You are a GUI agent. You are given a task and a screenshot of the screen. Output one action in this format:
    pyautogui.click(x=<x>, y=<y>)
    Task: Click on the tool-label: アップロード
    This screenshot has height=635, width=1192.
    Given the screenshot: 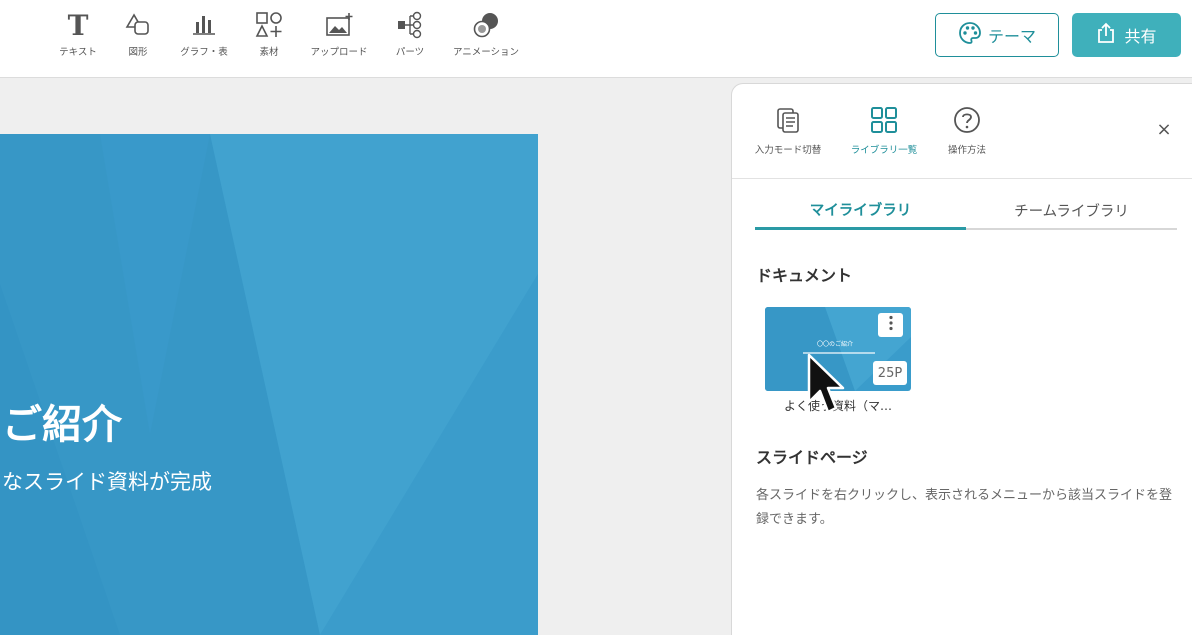 What is the action you would take?
    pyautogui.click(x=339, y=52)
    